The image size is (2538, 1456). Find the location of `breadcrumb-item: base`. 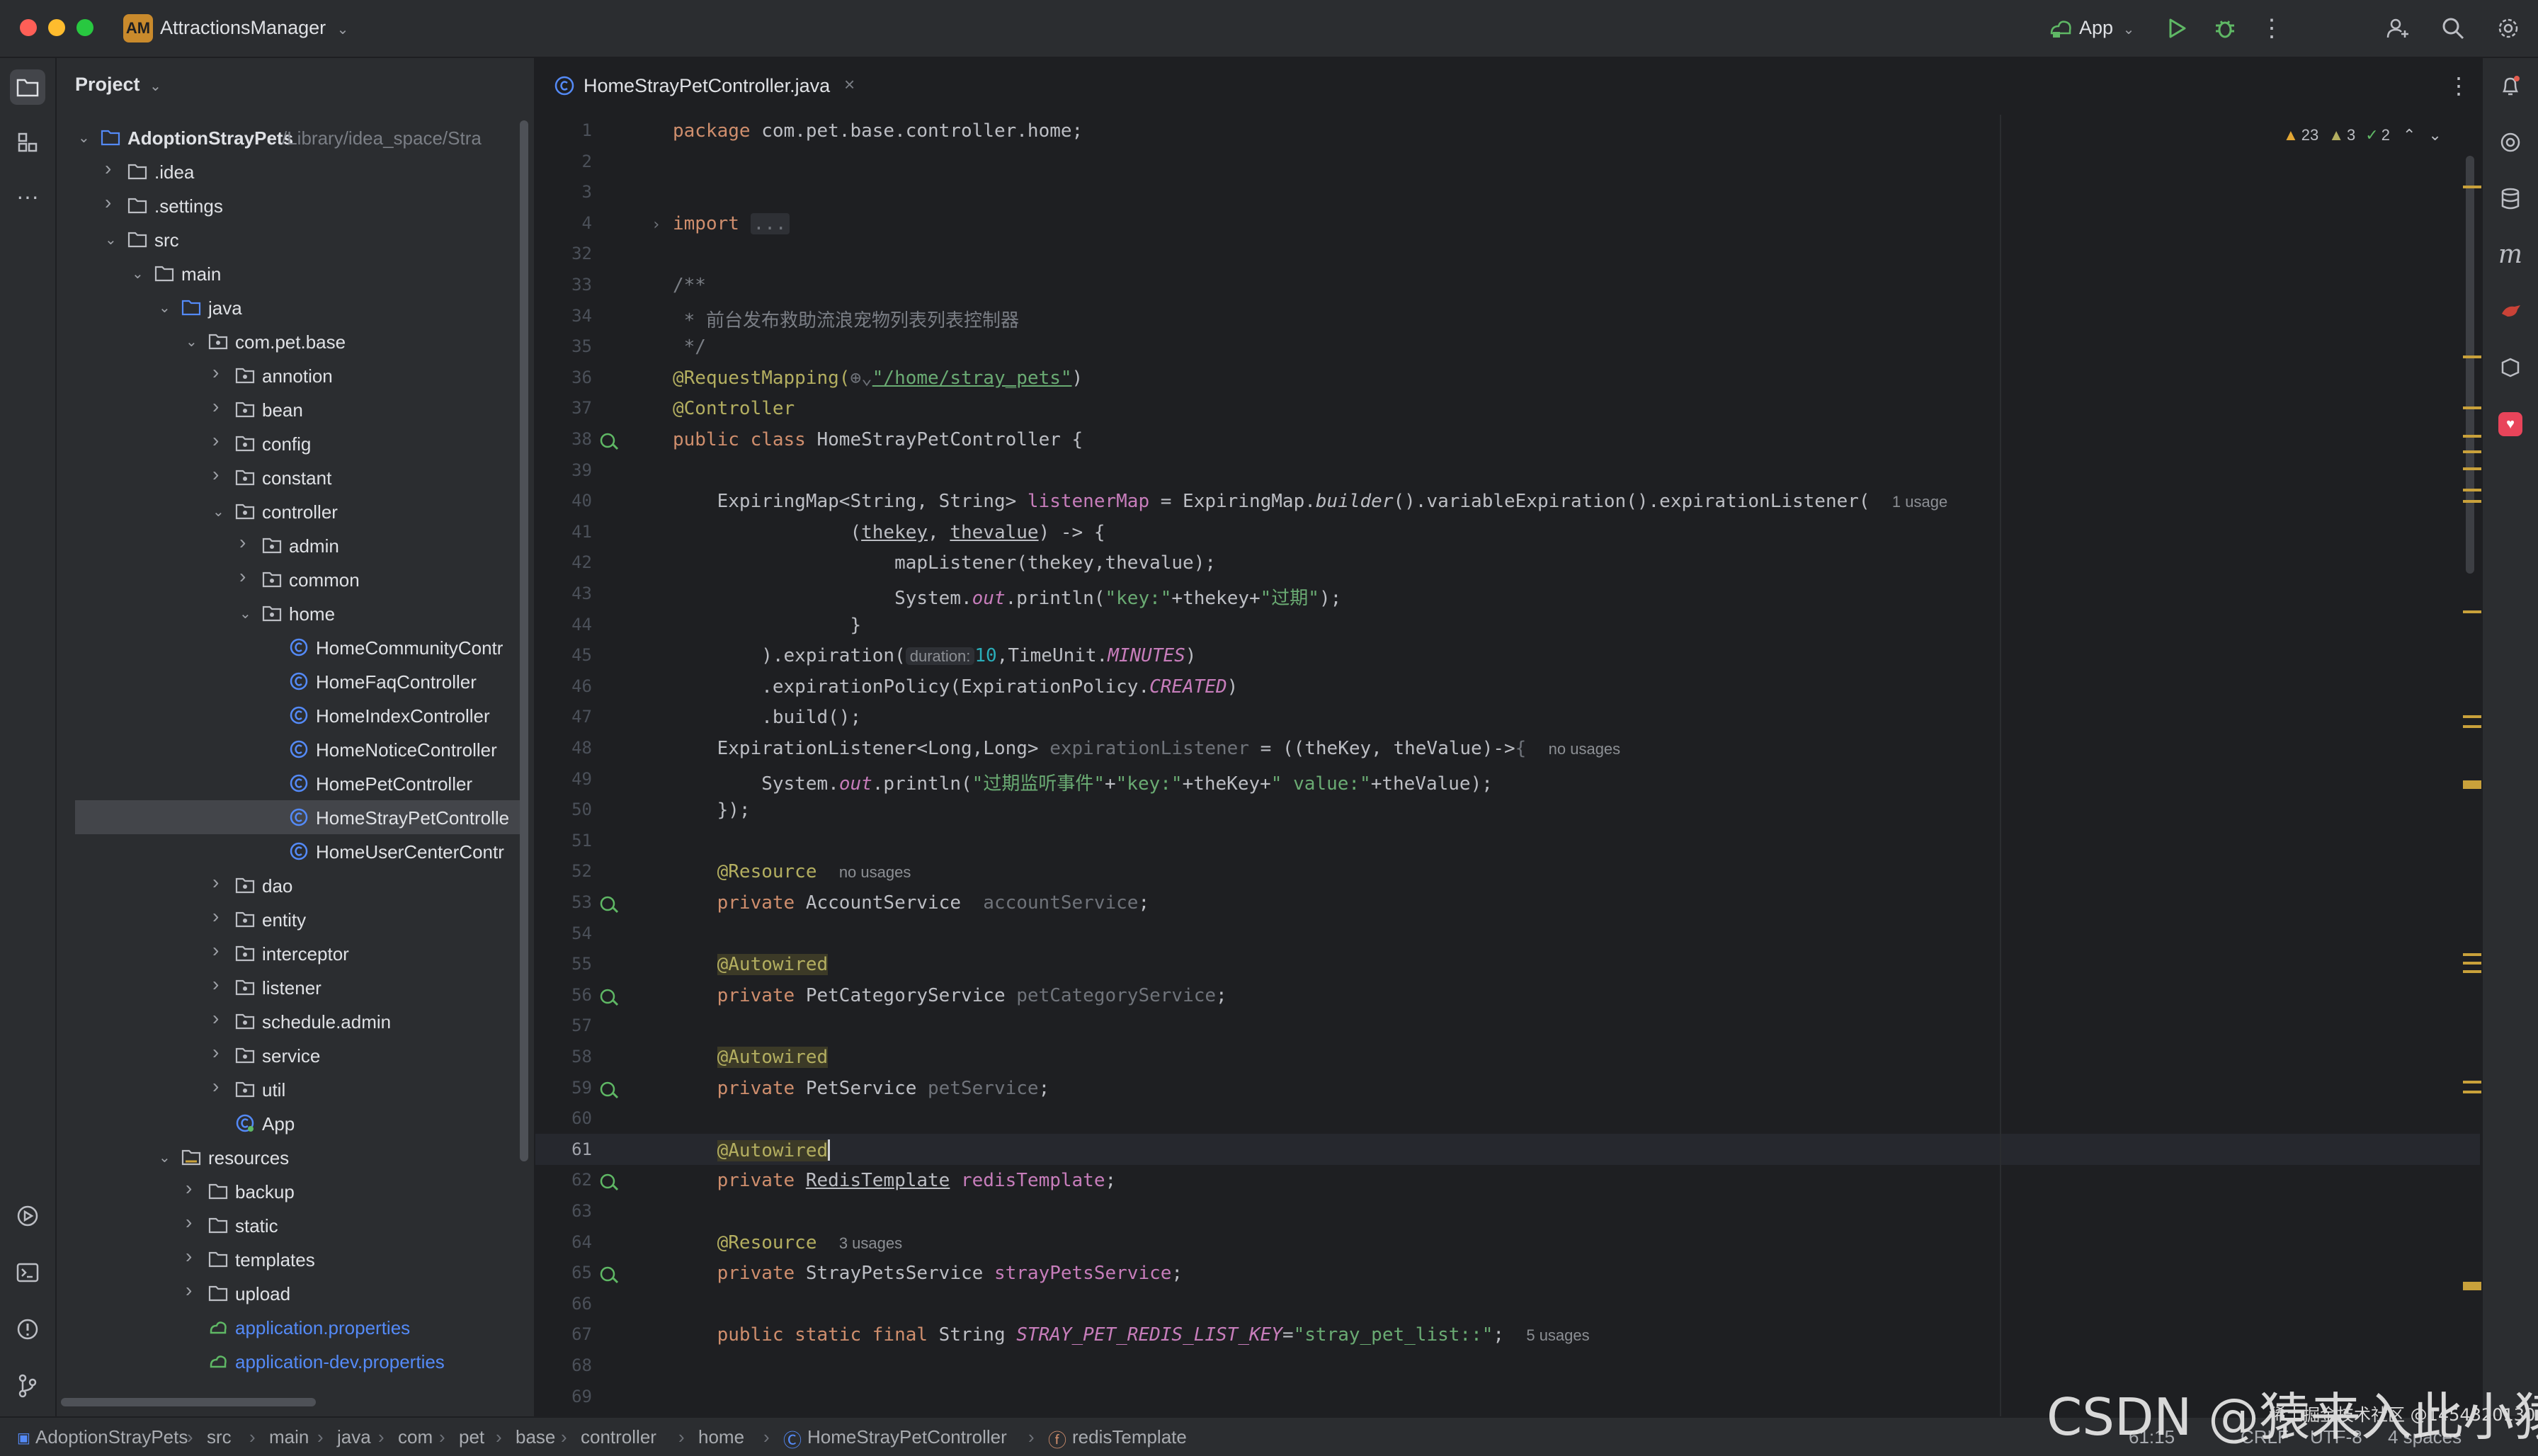

breadcrumb-item: base is located at coordinates (535, 1437).